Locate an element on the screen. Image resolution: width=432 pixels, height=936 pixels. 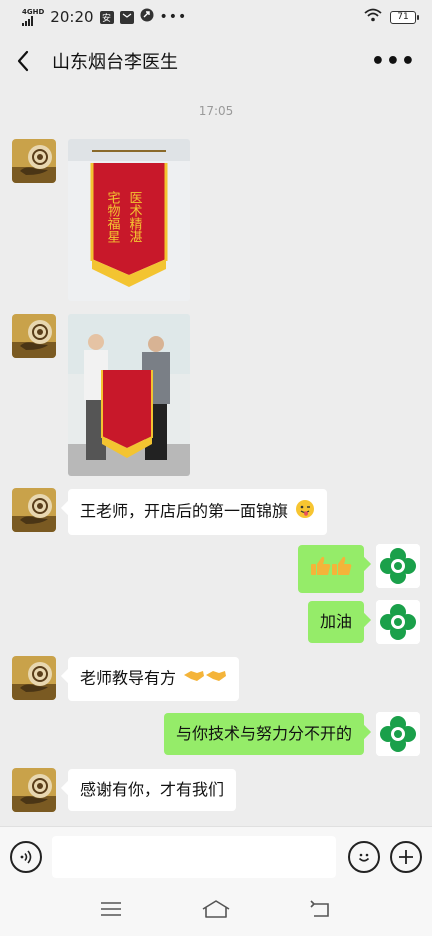
chevron-left-icon is located at coordinates (28, 61).